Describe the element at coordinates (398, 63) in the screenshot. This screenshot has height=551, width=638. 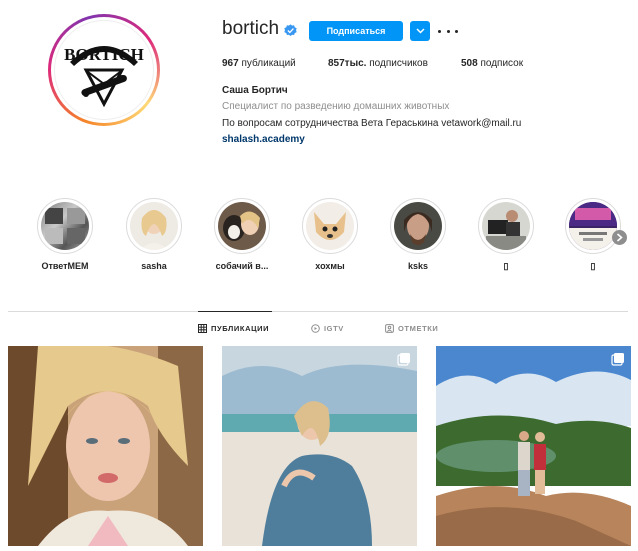
I see `followers-label: подписчиков` at that location.